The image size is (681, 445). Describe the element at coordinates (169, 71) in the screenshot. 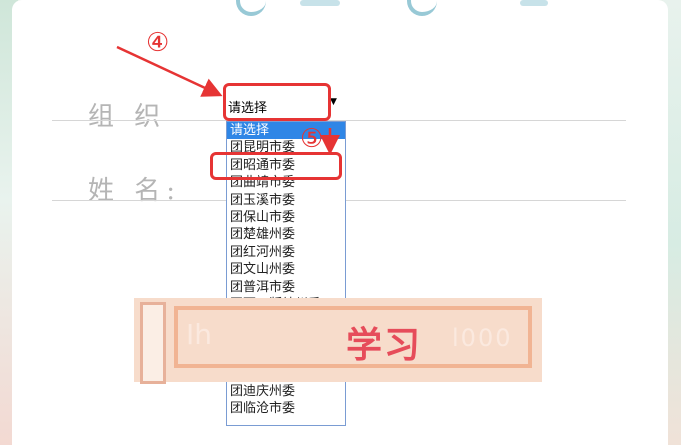

I see `step4-arrow` at that location.